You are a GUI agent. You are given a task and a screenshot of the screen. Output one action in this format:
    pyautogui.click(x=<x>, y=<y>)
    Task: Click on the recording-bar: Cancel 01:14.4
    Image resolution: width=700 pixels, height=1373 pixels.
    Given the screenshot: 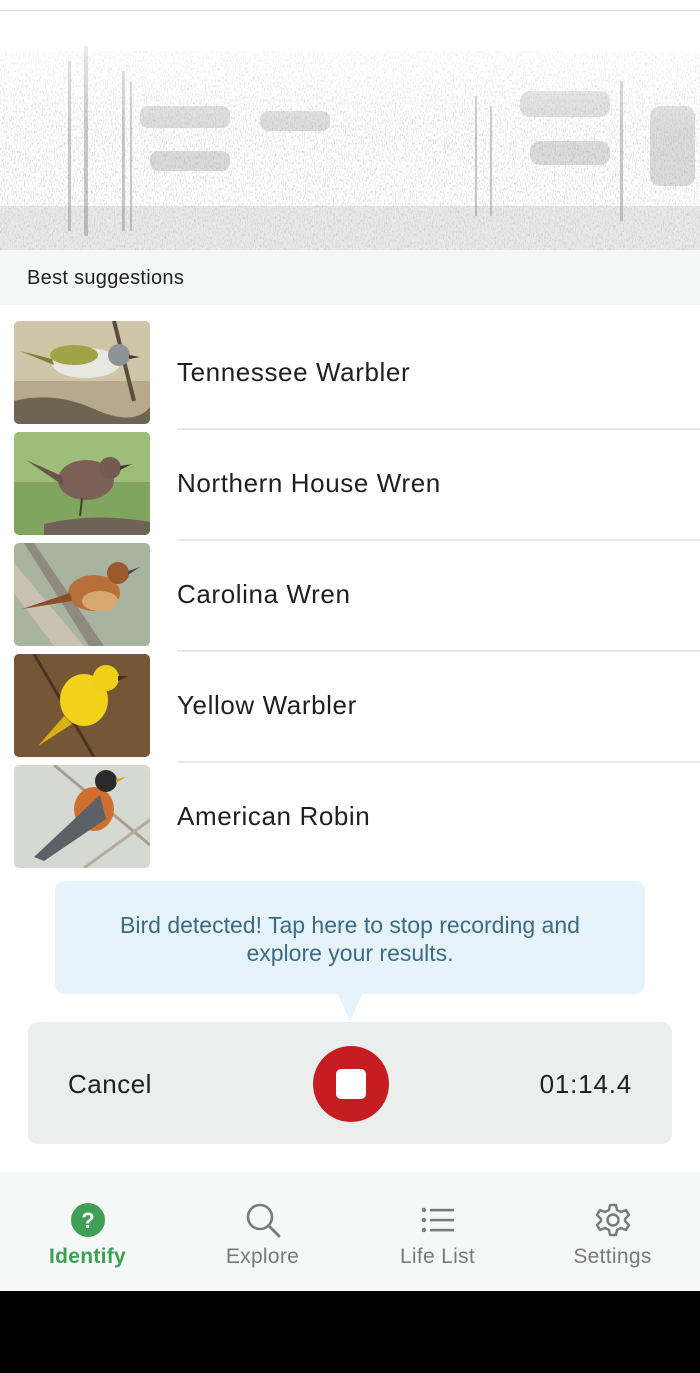 What is the action you would take?
    pyautogui.click(x=350, y=1083)
    